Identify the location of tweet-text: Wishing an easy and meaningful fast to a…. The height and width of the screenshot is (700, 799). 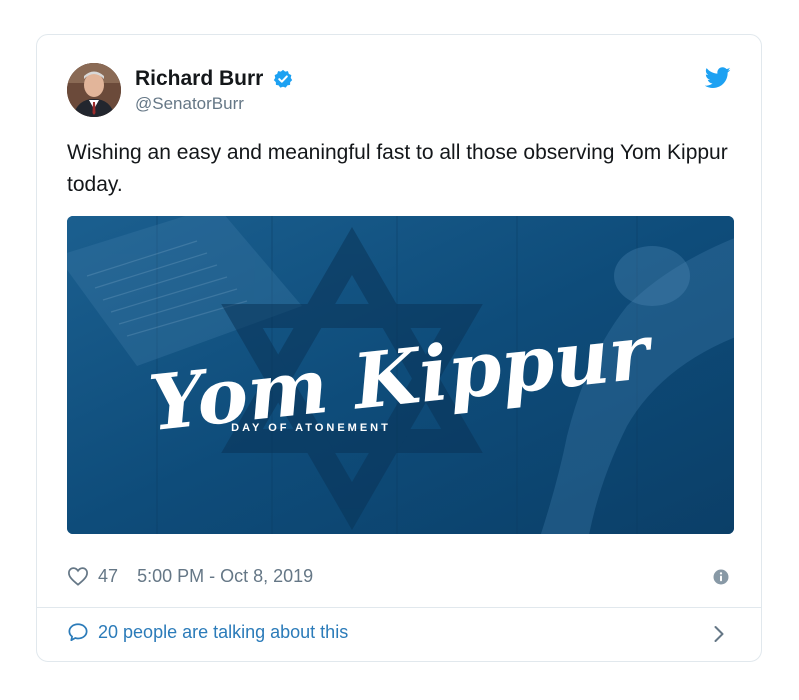
(397, 168).